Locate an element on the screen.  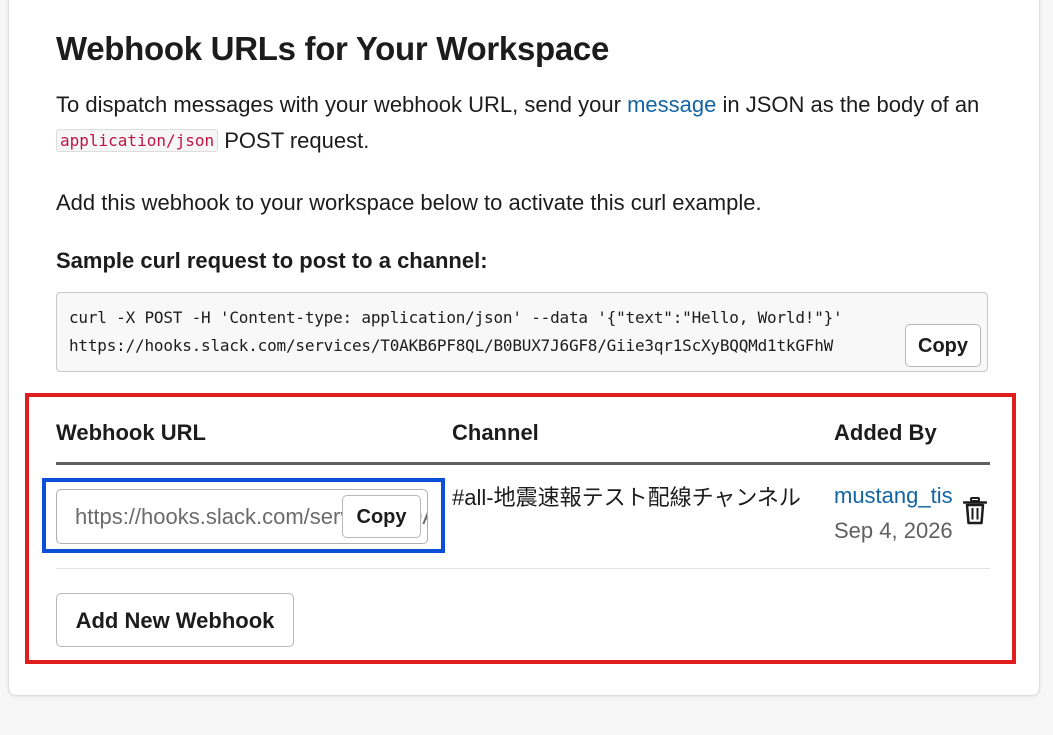
added-date: Sep 4, 2026 is located at coordinates (893, 530).